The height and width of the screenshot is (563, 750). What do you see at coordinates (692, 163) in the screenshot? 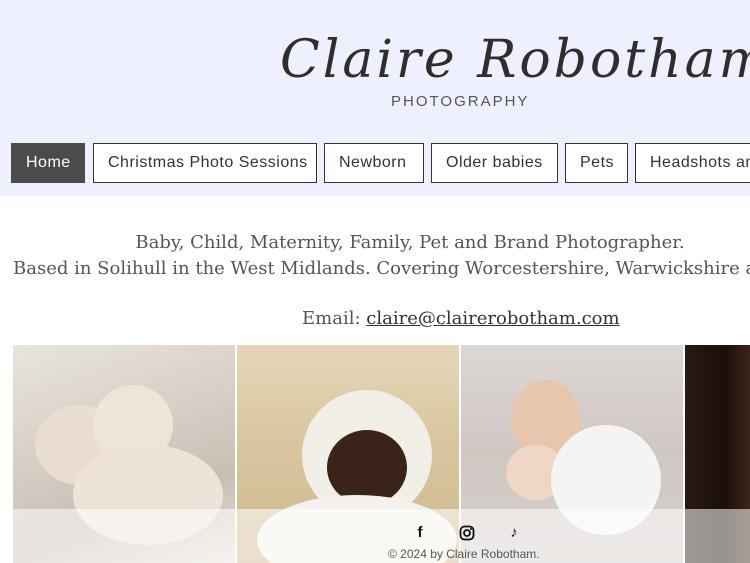
I see `nav-item-headshots: Headshots and` at bounding box center [692, 163].